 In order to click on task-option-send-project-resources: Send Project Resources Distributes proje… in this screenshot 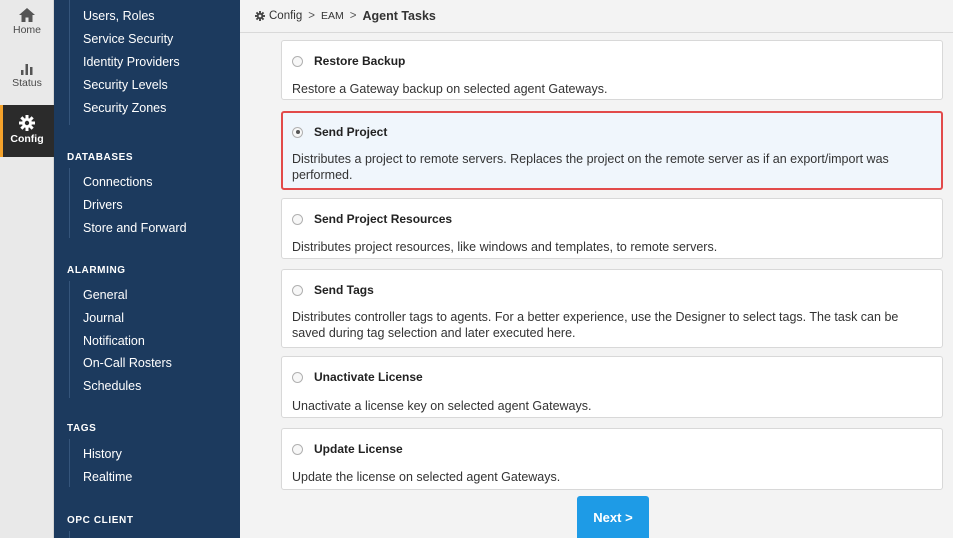, I will do `click(612, 228)`.